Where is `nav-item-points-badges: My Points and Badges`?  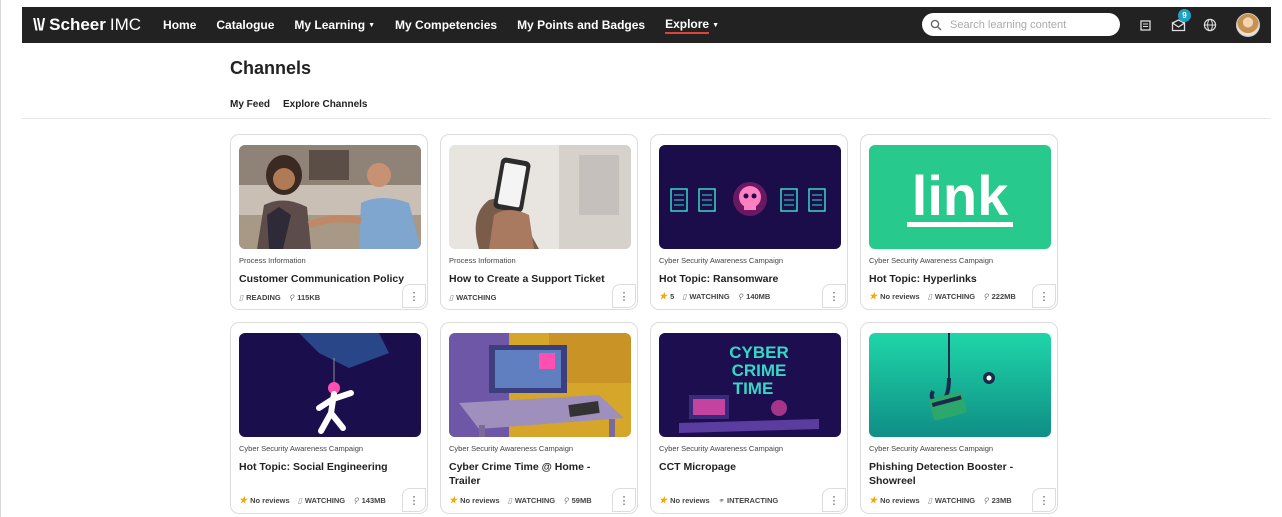
nav-item-points-badges: My Points and Badges is located at coordinates (581, 25).